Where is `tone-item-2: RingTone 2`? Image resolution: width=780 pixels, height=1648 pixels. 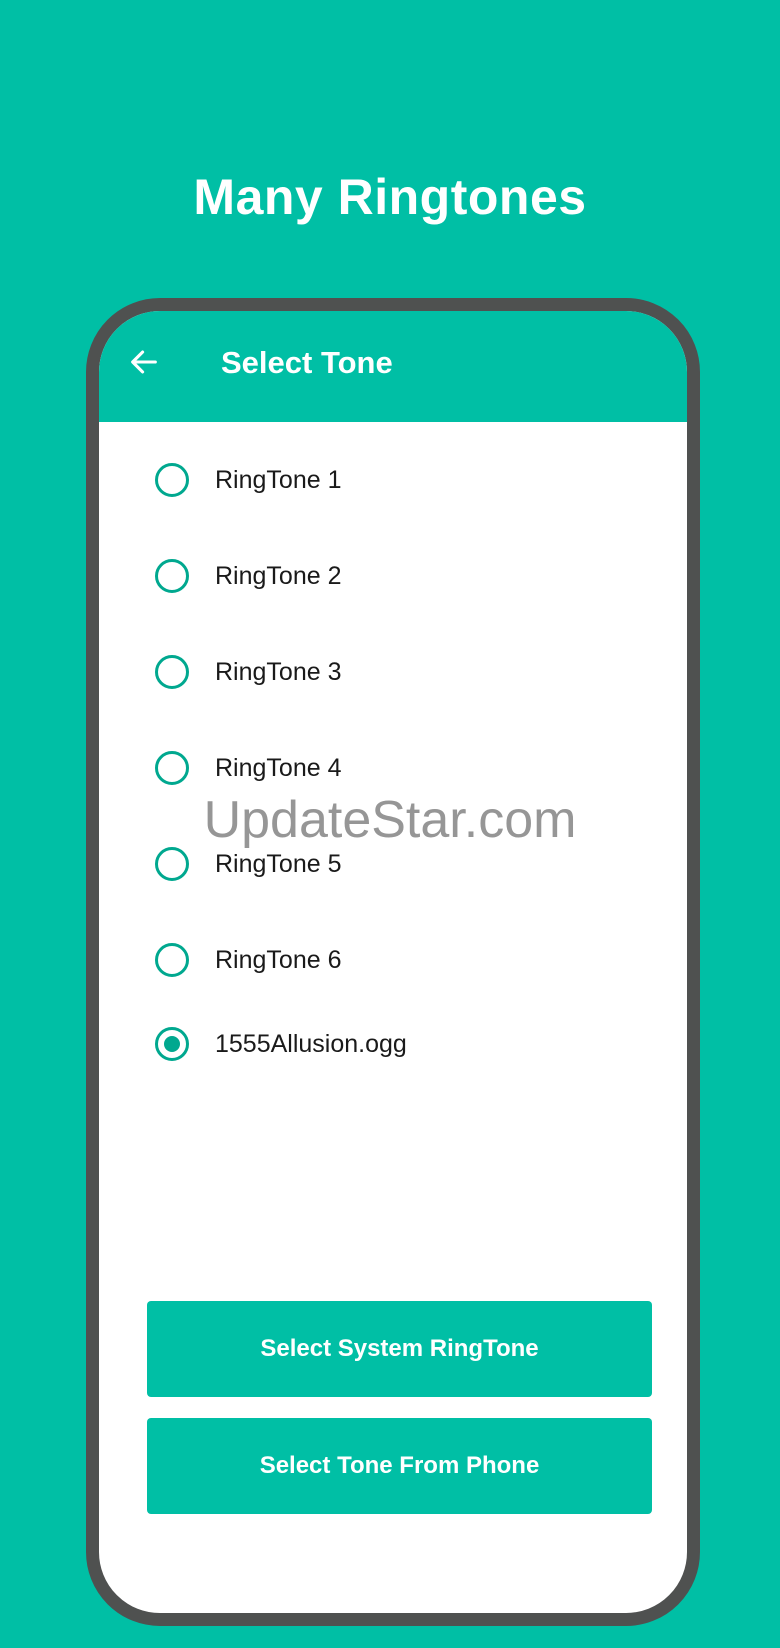 tone-item-2: RingTone 2 is located at coordinates (390, 576).